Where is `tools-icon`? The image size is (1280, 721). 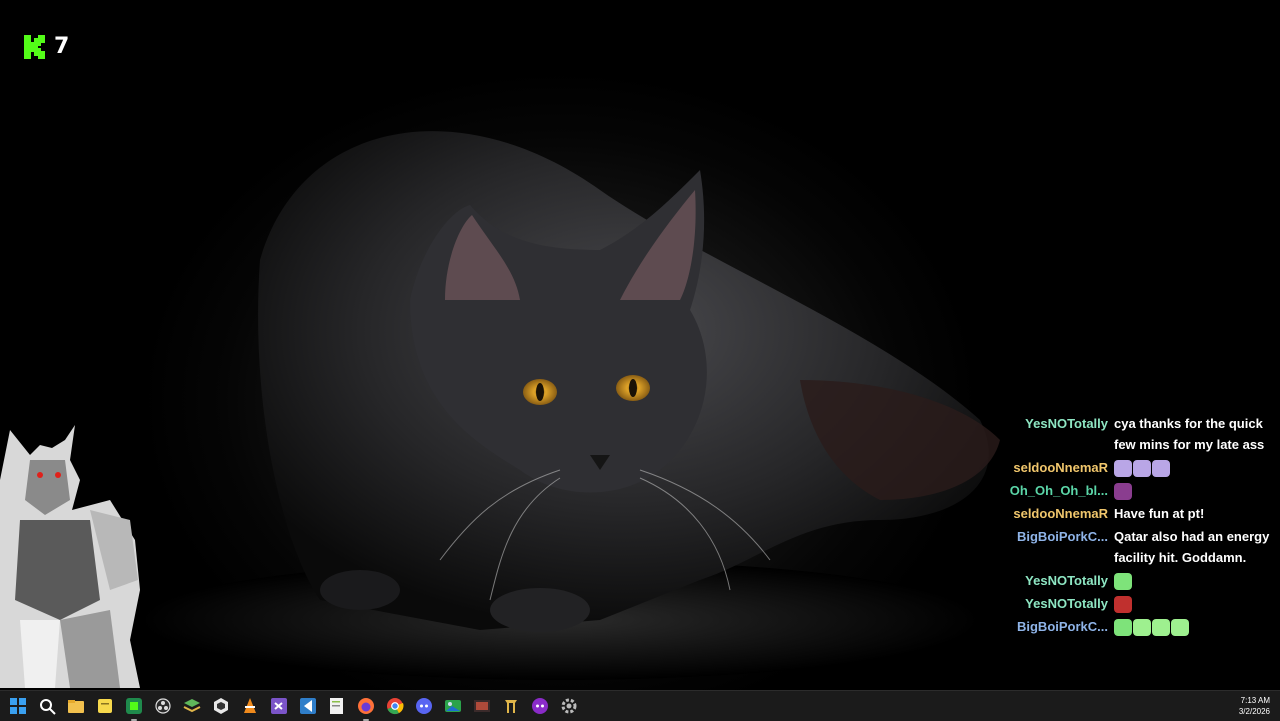
tools-icon is located at coordinates (511, 706).